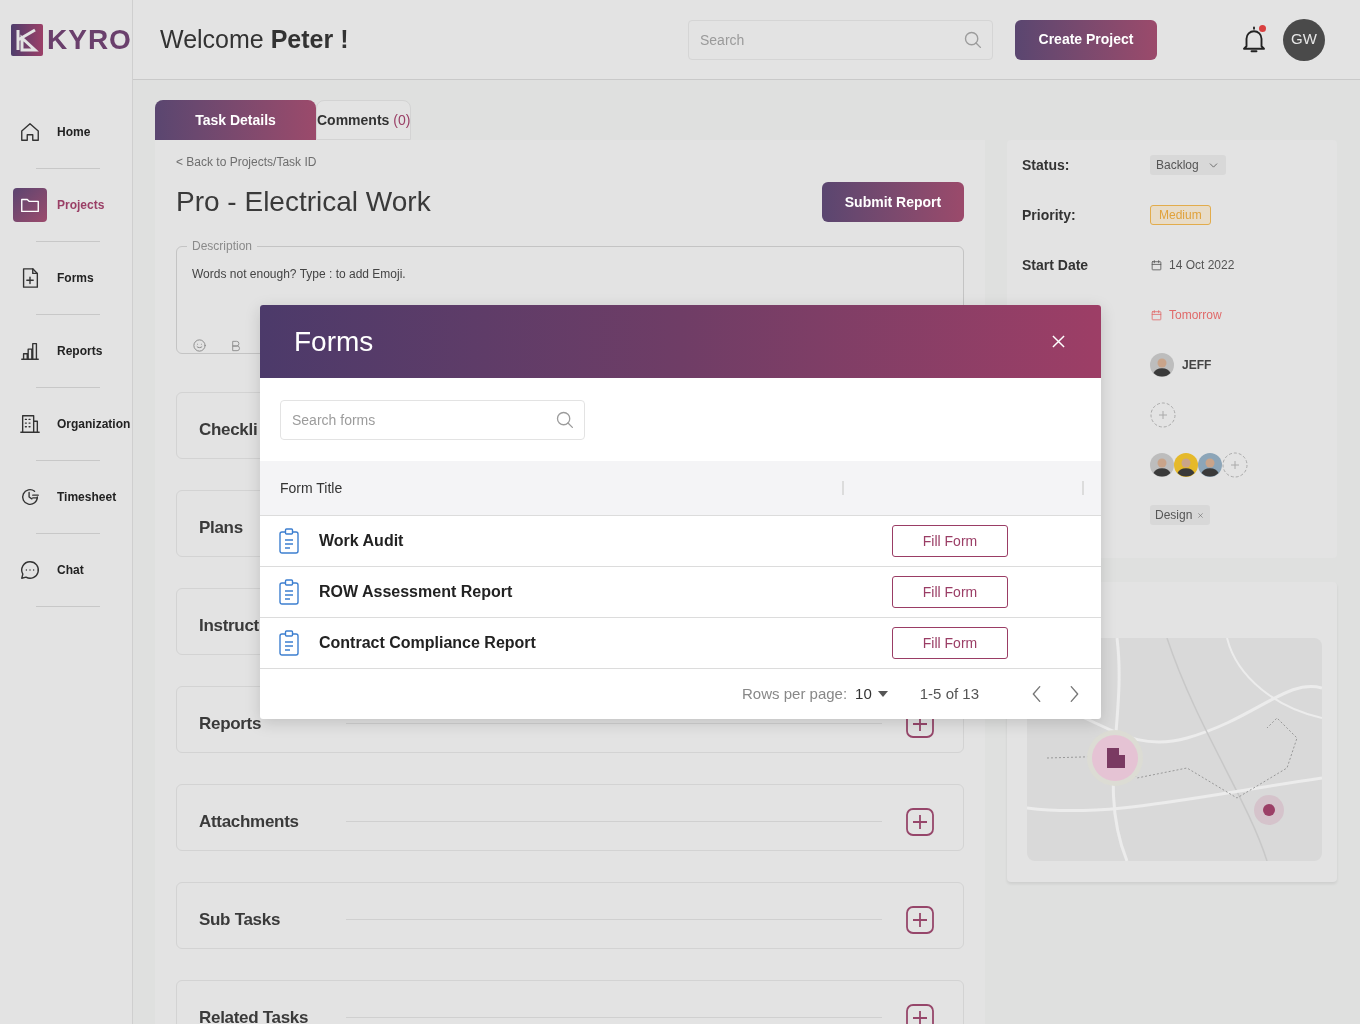 Image resolution: width=1360 pixels, height=1024 pixels. What do you see at coordinates (229, 625) in the screenshot?
I see `section-title: Instruct` at bounding box center [229, 625].